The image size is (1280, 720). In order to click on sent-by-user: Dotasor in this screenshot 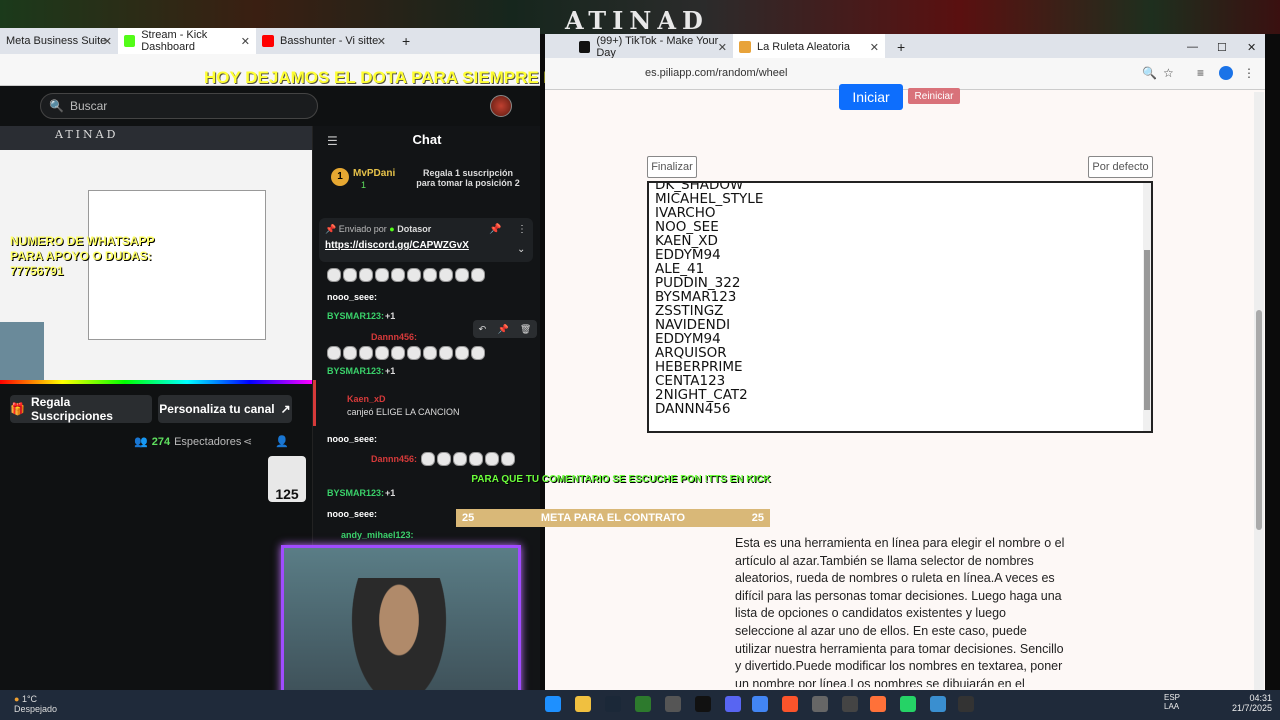, I will do `click(414, 229)`.